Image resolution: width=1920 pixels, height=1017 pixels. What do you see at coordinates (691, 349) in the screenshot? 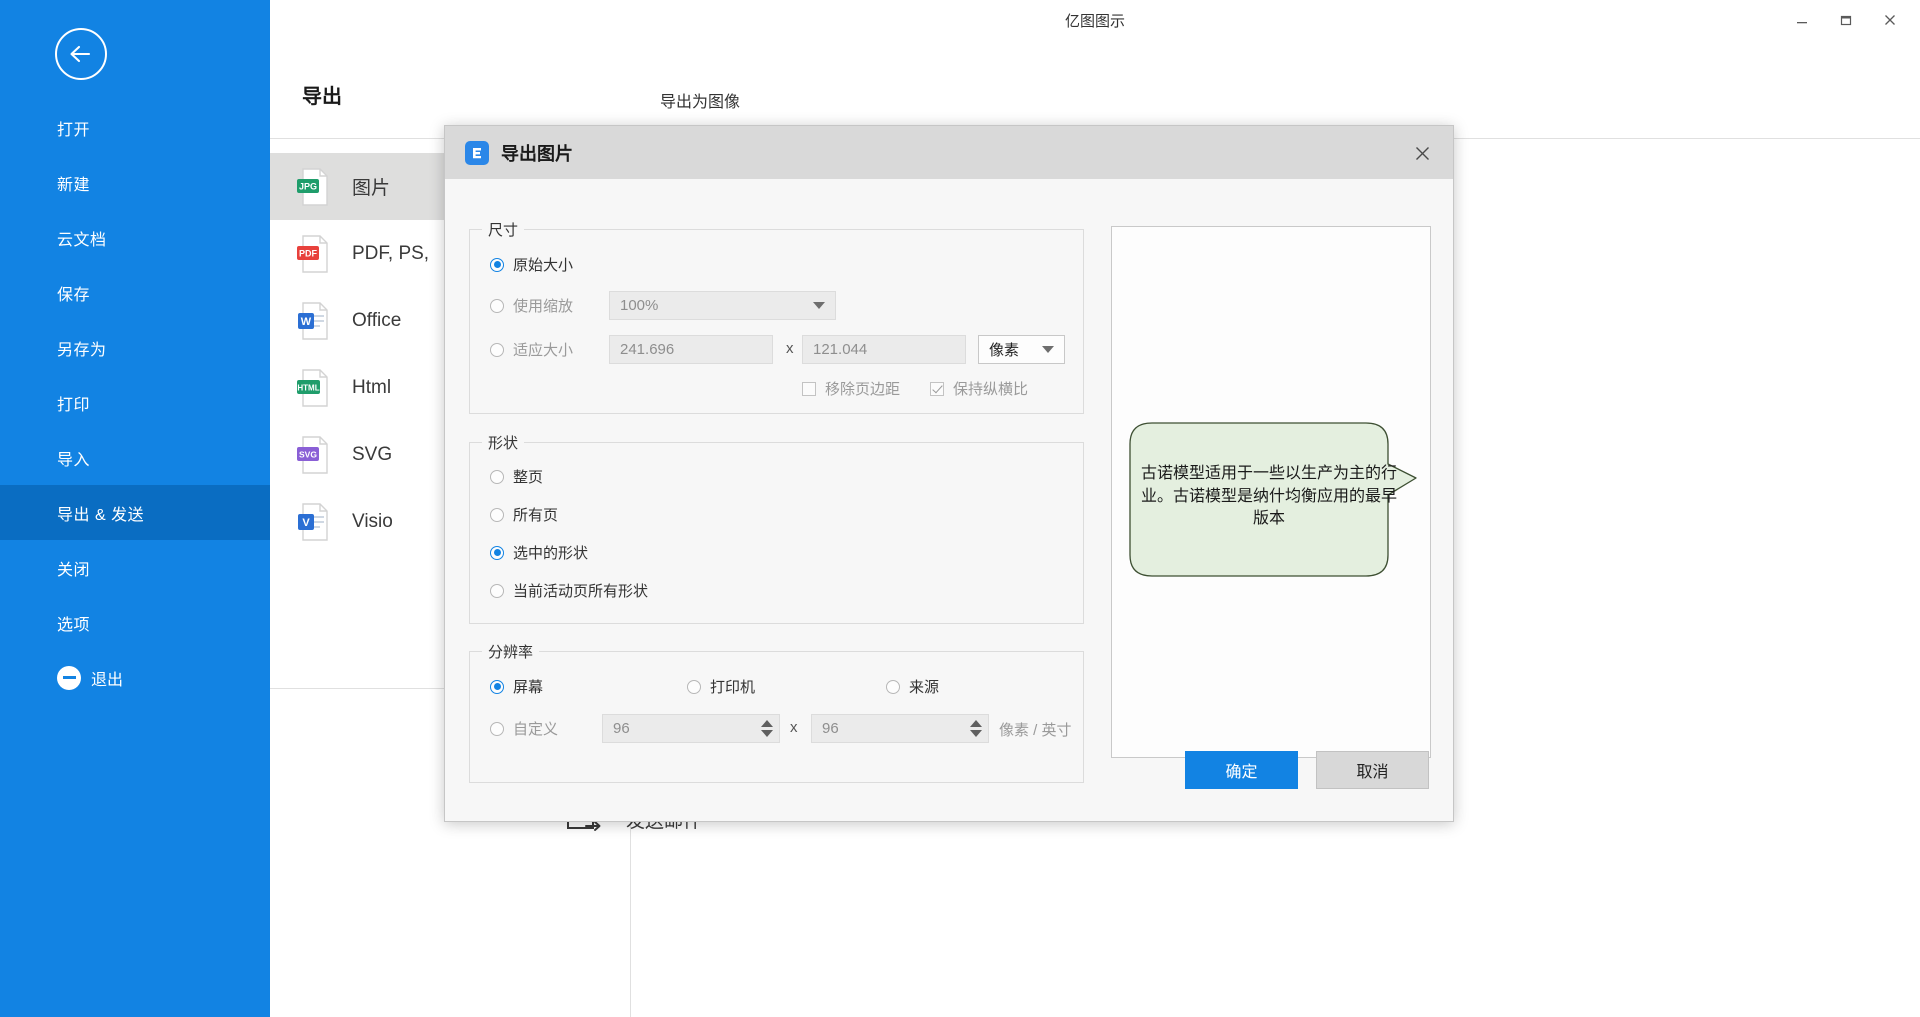
I see `fit-width-input: 241.696` at bounding box center [691, 349].